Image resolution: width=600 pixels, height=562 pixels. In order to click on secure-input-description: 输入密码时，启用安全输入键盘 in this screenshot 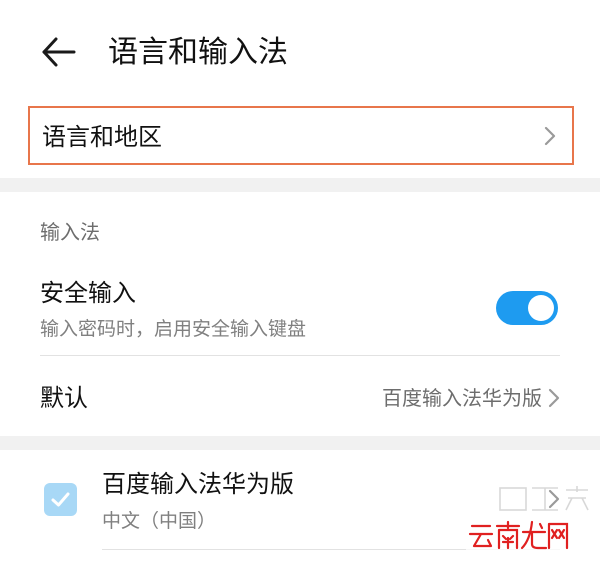, I will do `click(173, 329)`.